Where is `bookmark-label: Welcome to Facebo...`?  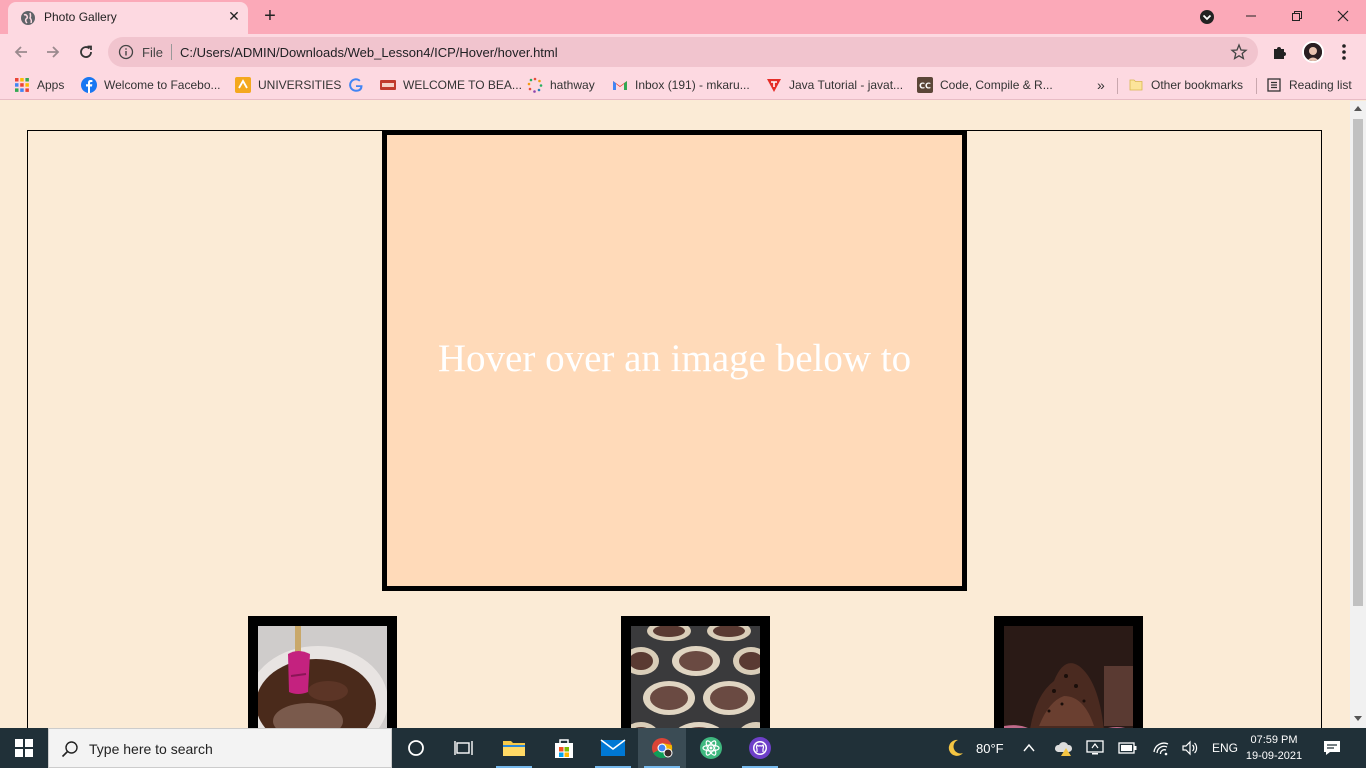
bookmark-label: Welcome to Facebo... is located at coordinates (162, 85).